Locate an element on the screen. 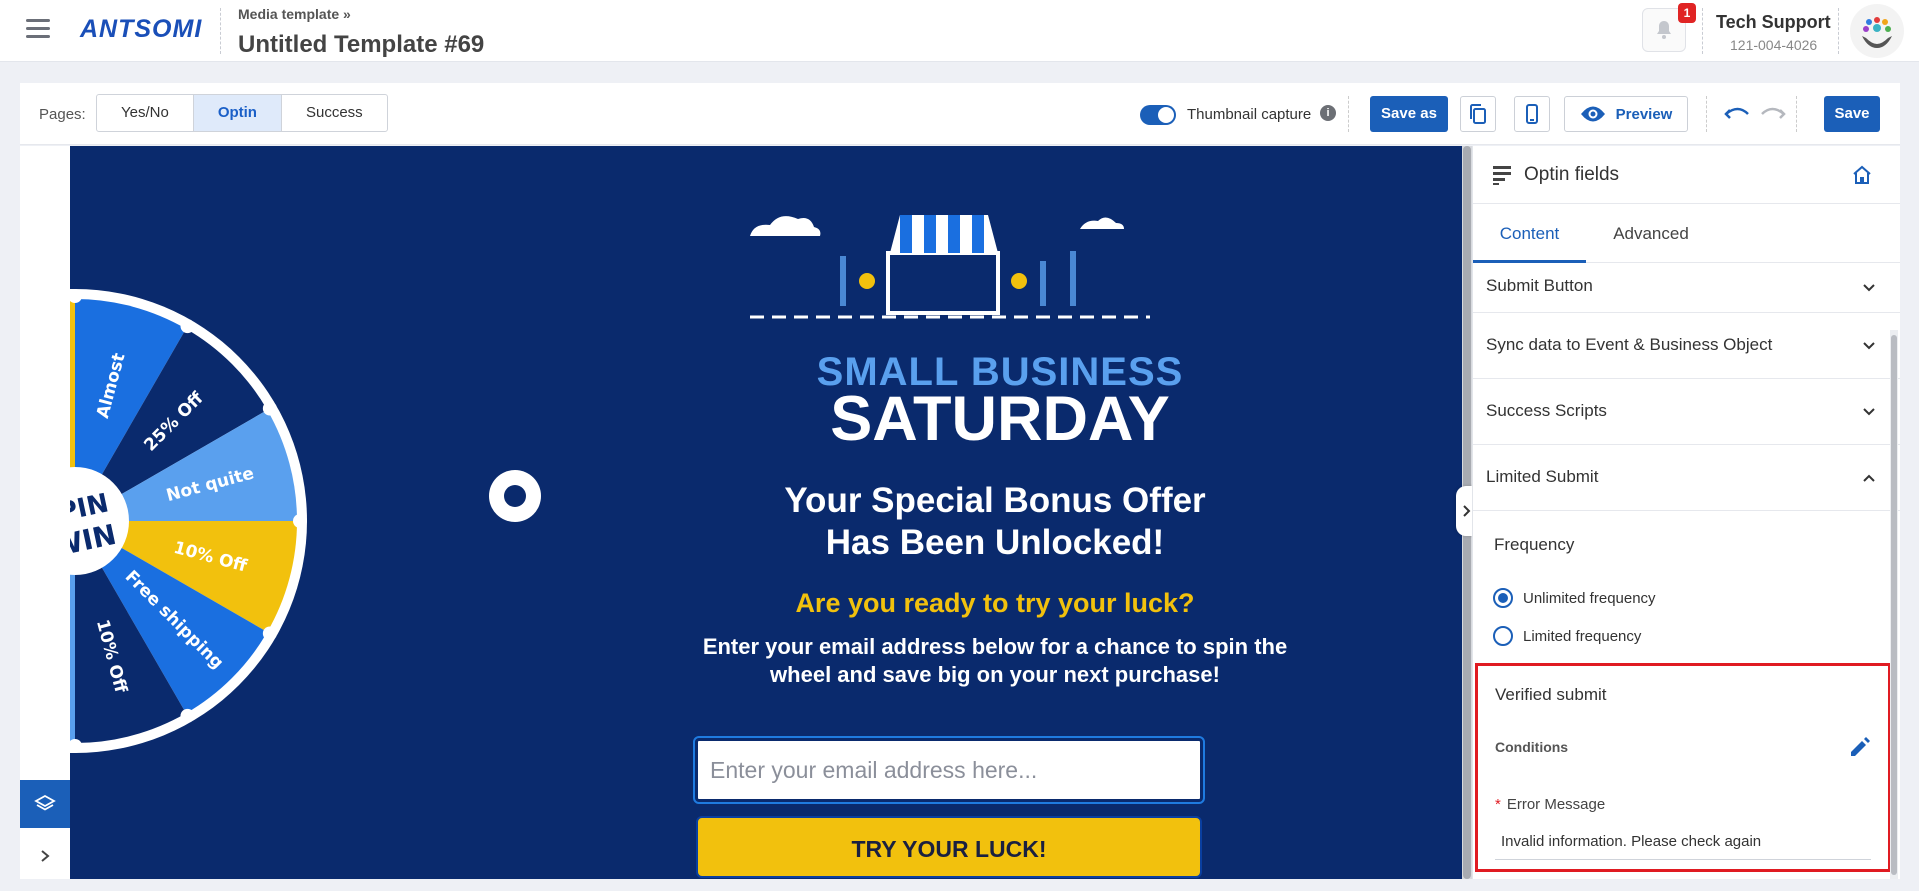 The height and width of the screenshot is (891, 1919). tab-content: Content is located at coordinates (1529, 234).